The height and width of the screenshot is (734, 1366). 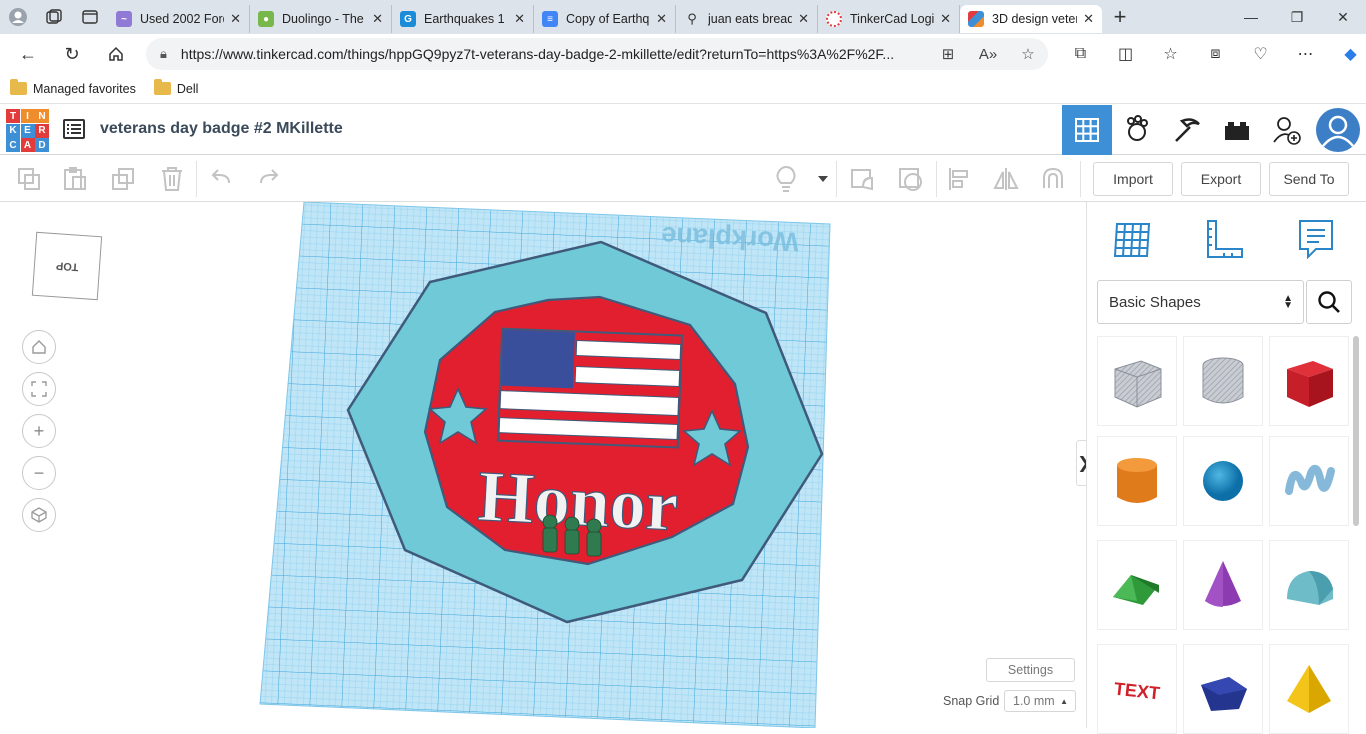 What do you see at coordinates (1006, 179) in the screenshot?
I see `mirror-icon` at bounding box center [1006, 179].